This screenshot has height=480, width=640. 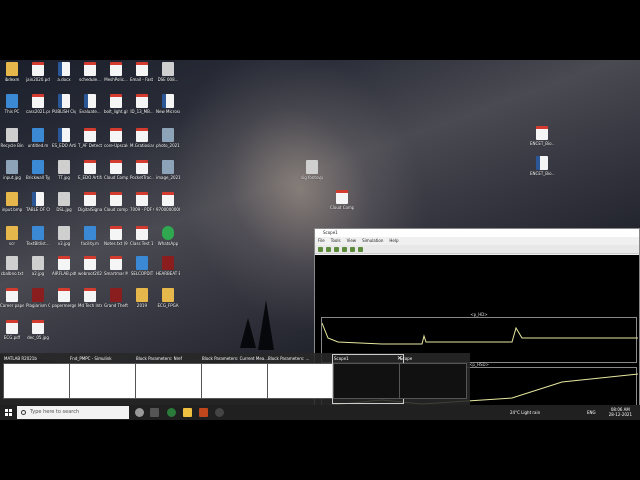 What do you see at coordinates (542, 163) in the screenshot?
I see `word-file-icon` at bounding box center [542, 163].